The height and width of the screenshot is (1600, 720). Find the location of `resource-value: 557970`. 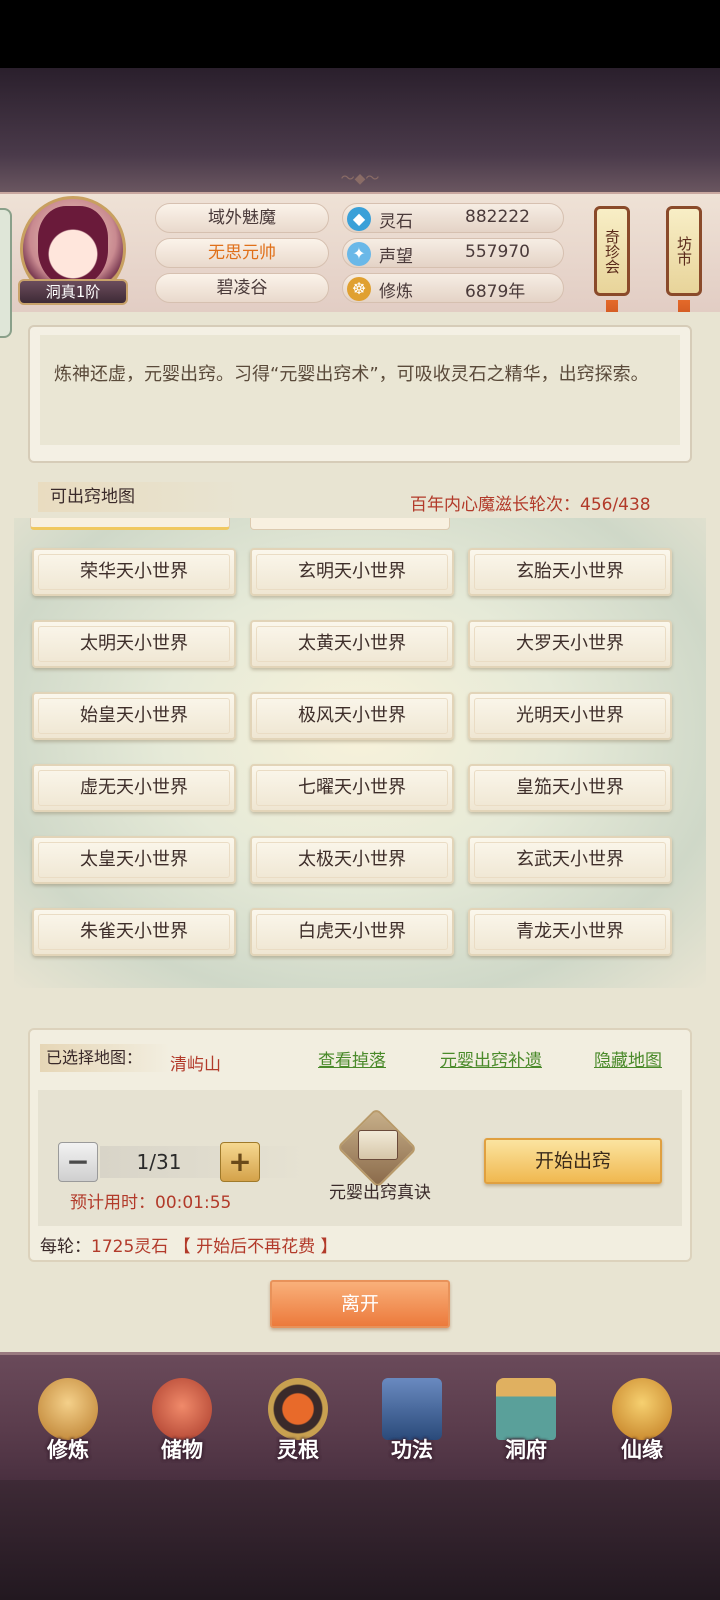

resource-value: 557970 is located at coordinates (497, 252).